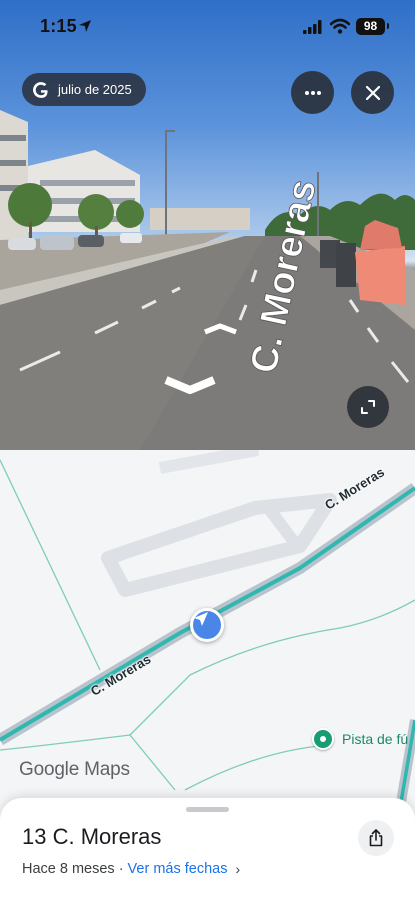 The width and height of the screenshot is (415, 900). I want to click on sheet-drag-handle, so click(207, 809).